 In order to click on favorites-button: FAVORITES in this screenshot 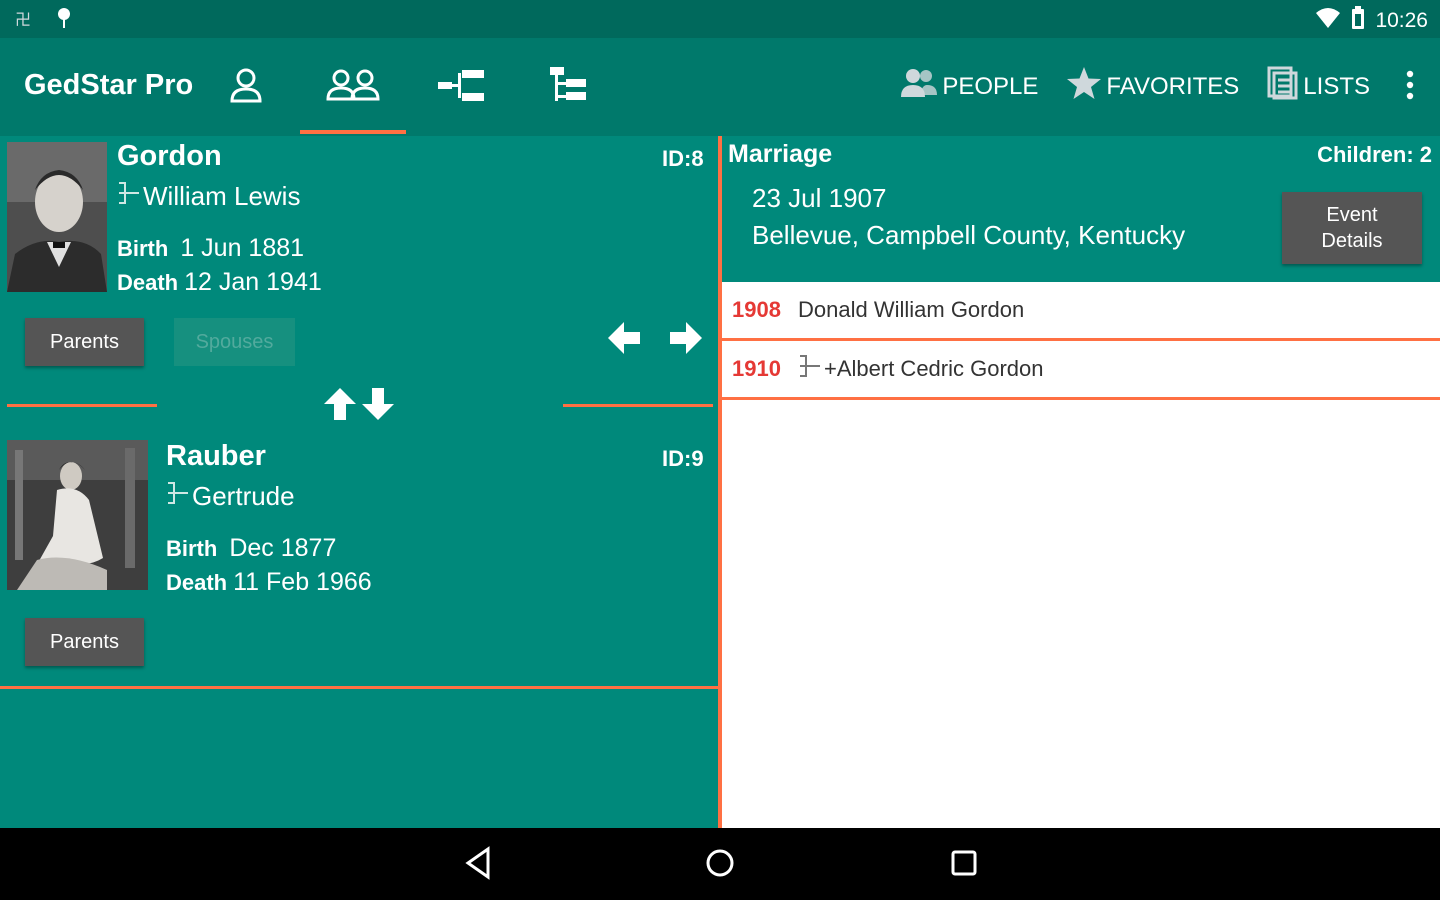, I will do `click(1152, 86)`.